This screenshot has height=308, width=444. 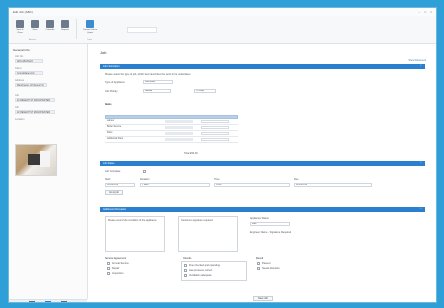 I want to click on close-button: ×, so click(x=431, y=12).